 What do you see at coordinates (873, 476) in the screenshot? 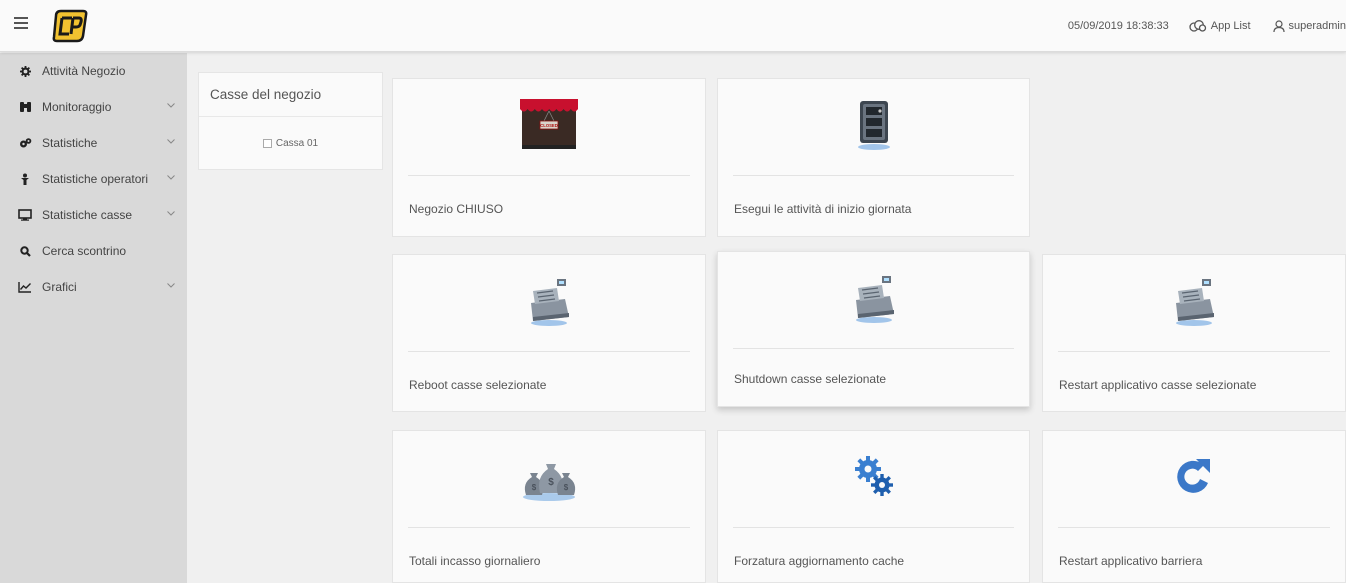
I see `gears-icon` at bounding box center [873, 476].